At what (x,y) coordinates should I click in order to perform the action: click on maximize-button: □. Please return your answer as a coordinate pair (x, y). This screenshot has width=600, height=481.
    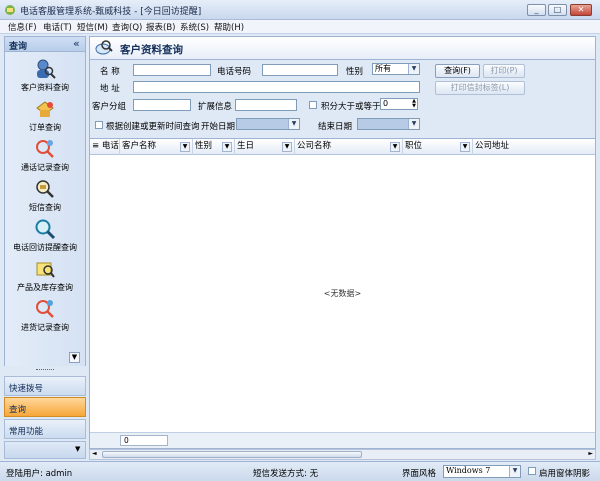
    Looking at the image, I should click on (557, 10).